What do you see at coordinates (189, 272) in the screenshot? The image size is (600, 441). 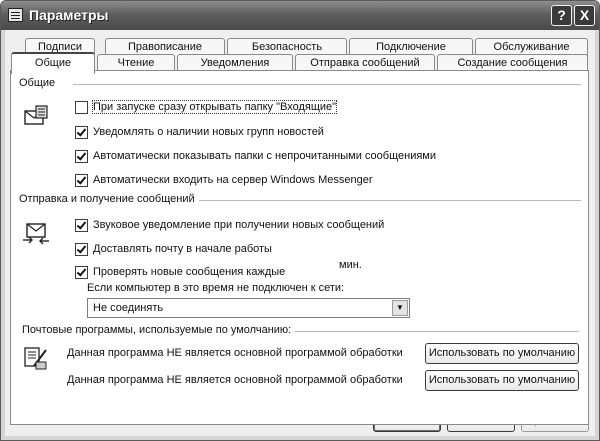 I see `checkbox-label: Проверять новые сообщения каждые` at bounding box center [189, 272].